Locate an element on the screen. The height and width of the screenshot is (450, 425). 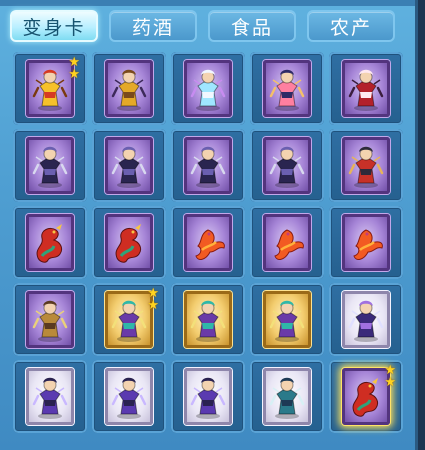
dark-sorcerer-figure-icon is located at coordinates (366, 321).